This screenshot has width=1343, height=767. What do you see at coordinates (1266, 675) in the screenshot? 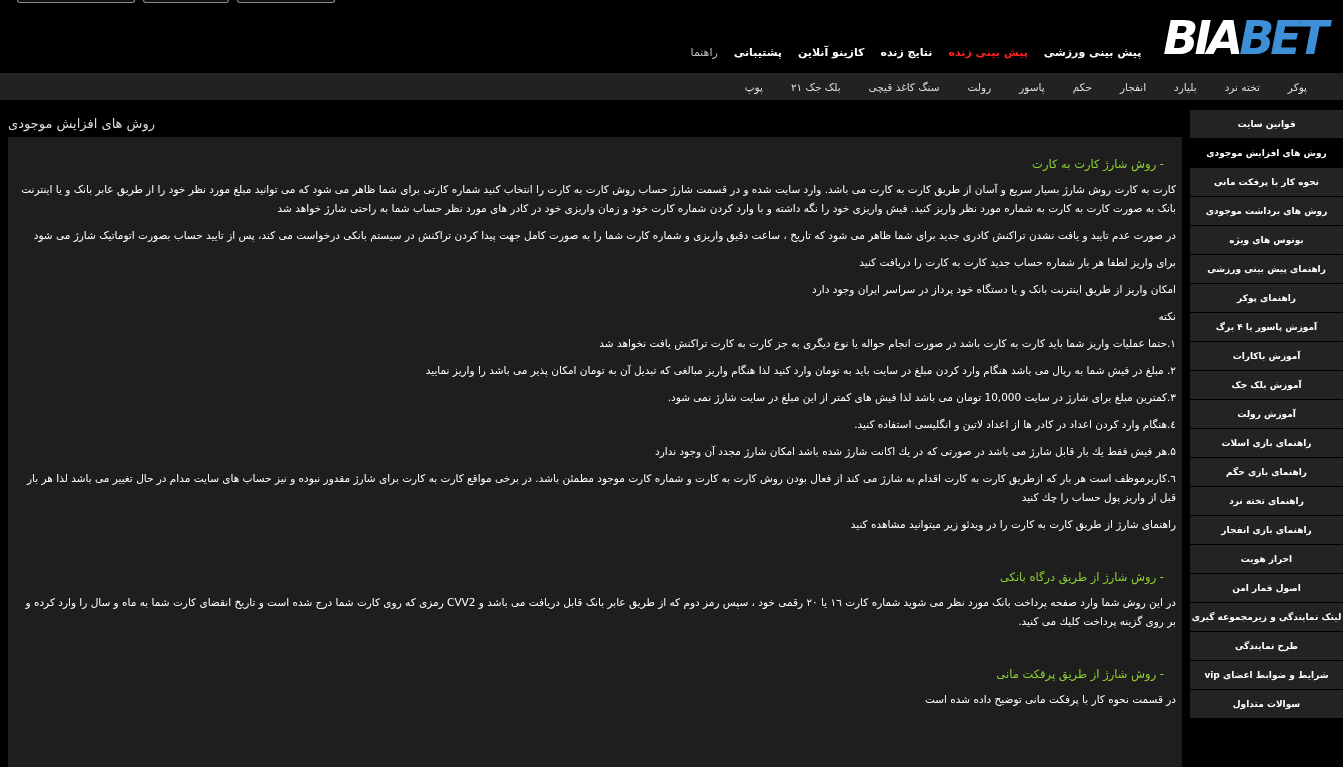
I see `sidebar-item: شرایط و ضوابط اعضای vip` at bounding box center [1266, 675].